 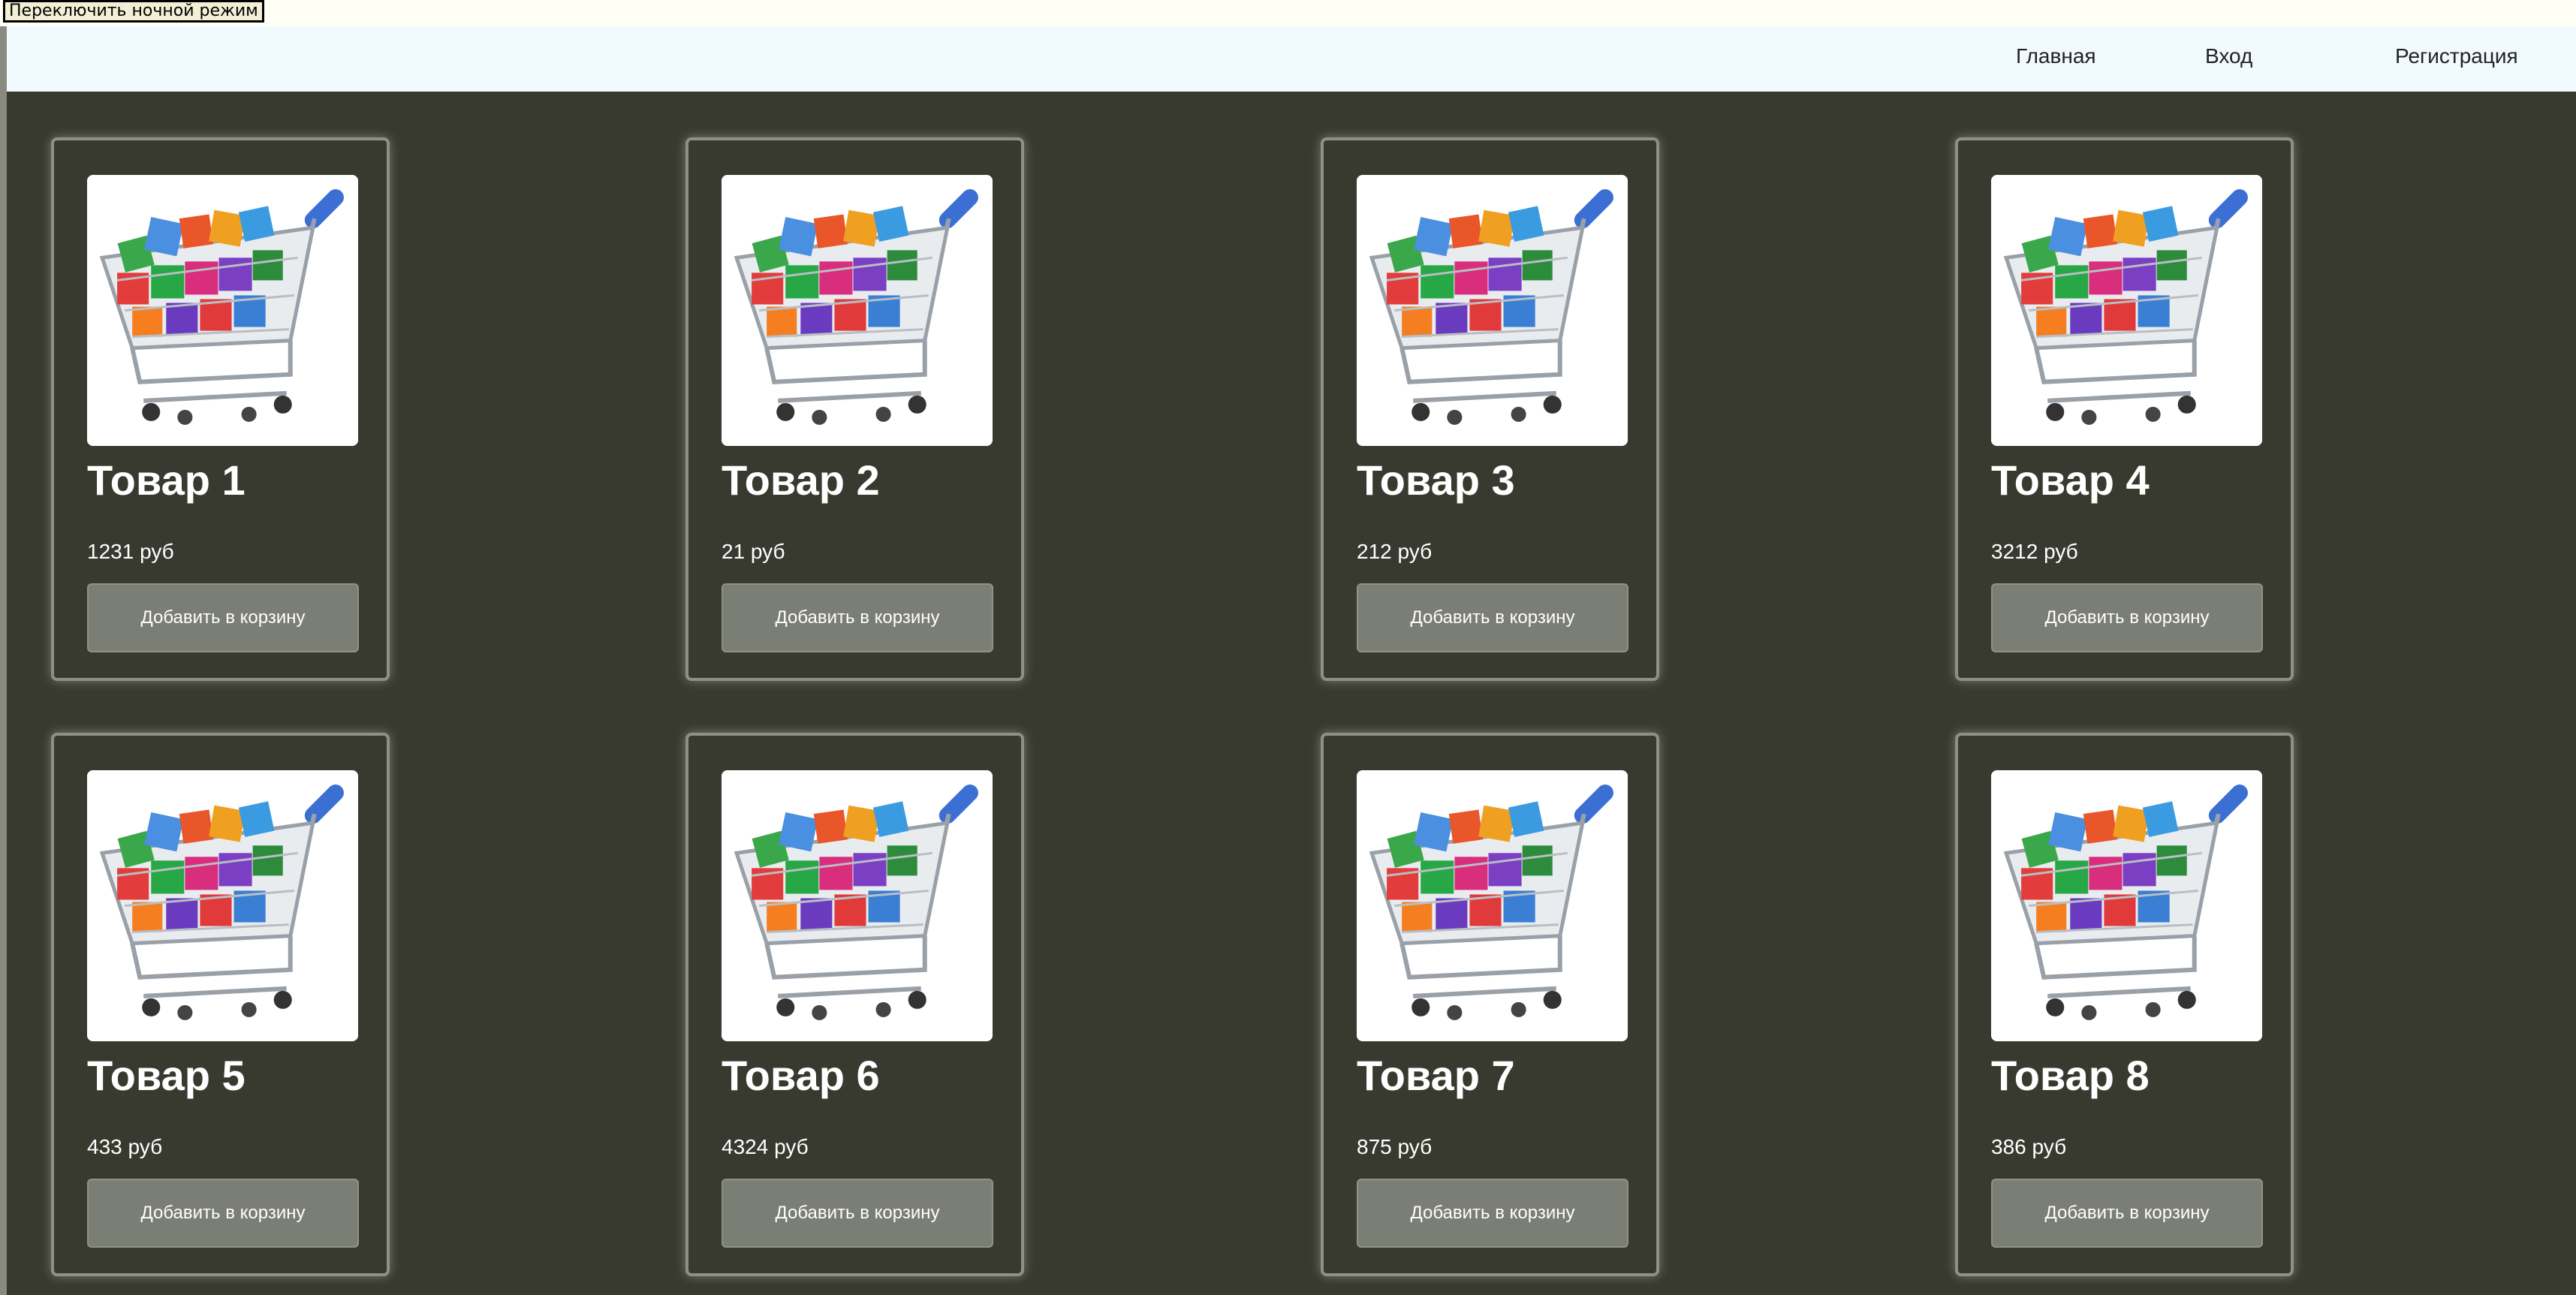 I want to click on product-title: Товар 8, so click(x=2070, y=1075).